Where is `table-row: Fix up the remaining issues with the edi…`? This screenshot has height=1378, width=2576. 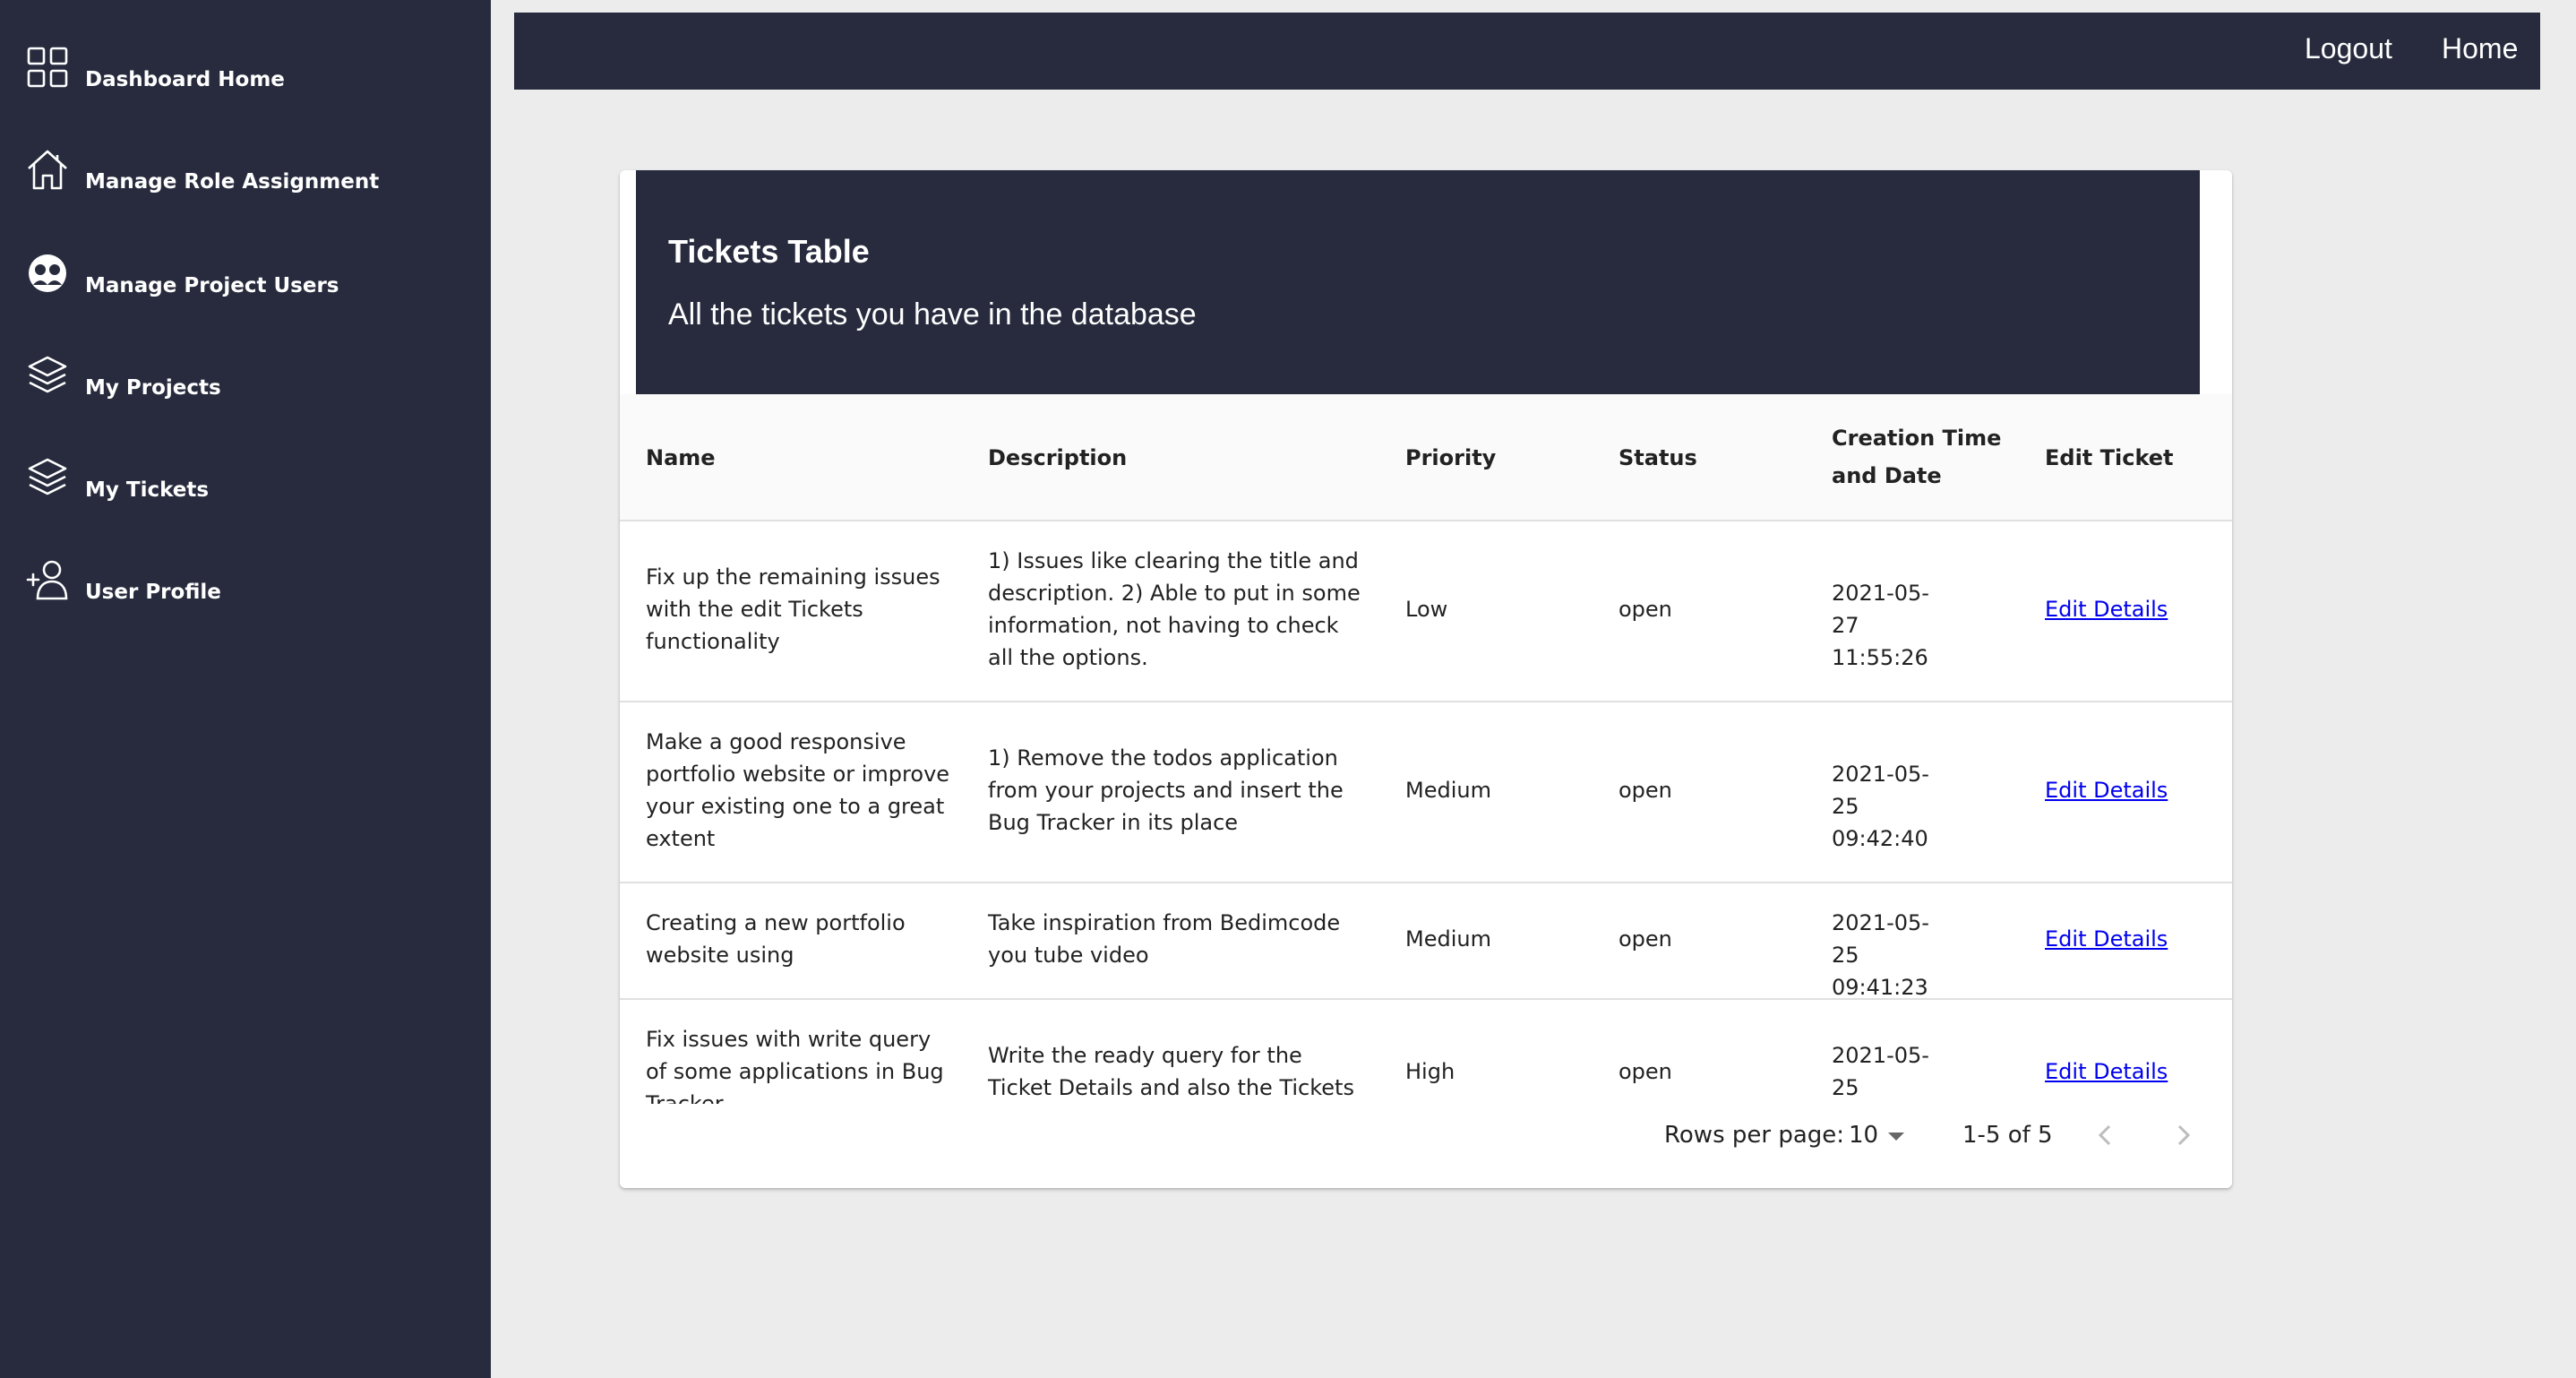
table-row: Fix up the remaining issues with the edi… is located at coordinates (1426, 611).